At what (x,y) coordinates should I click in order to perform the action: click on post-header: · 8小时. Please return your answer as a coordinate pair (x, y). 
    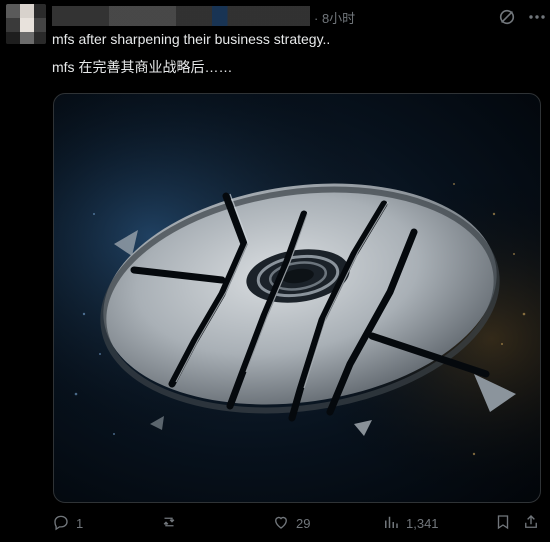
    Looking at the image, I should click on (298, 17).